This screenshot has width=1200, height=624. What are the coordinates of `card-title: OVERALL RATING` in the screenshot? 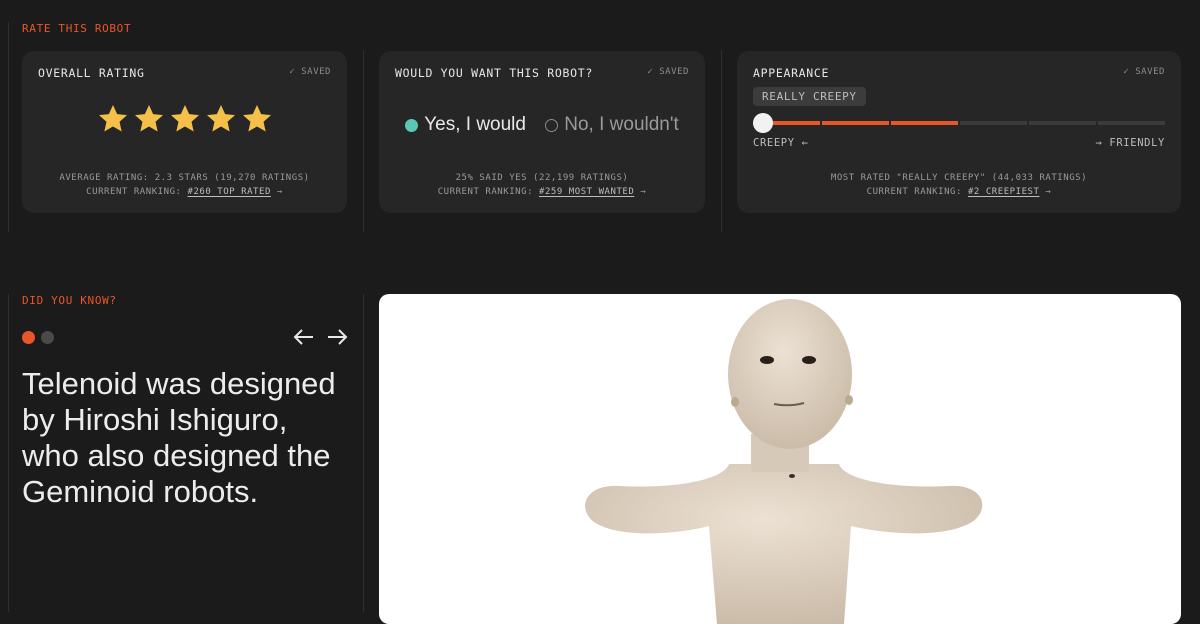 It's located at (91, 73).